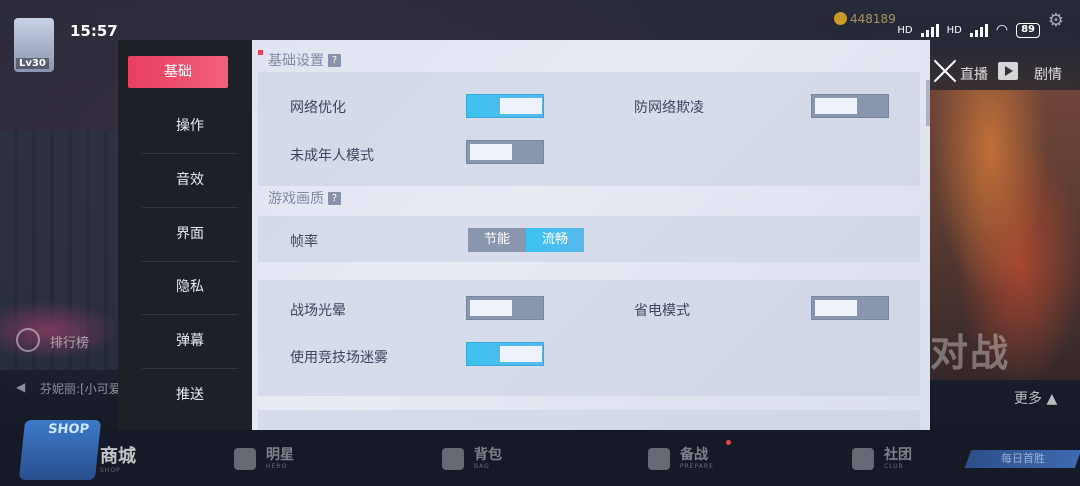 The width and height of the screenshot is (1080, 486). What do you see at coordinates (905, 30) in the screenshot?
I see `network-1-label: HD` at bounding box center [905, 30].